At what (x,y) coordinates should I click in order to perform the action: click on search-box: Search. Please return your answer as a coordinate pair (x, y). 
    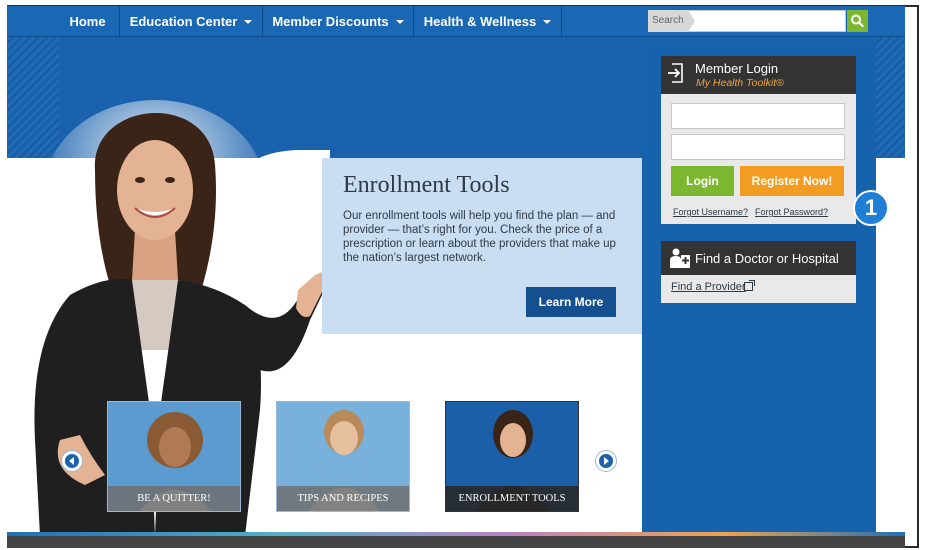
    Looking at the image, I should click on (758, 21).